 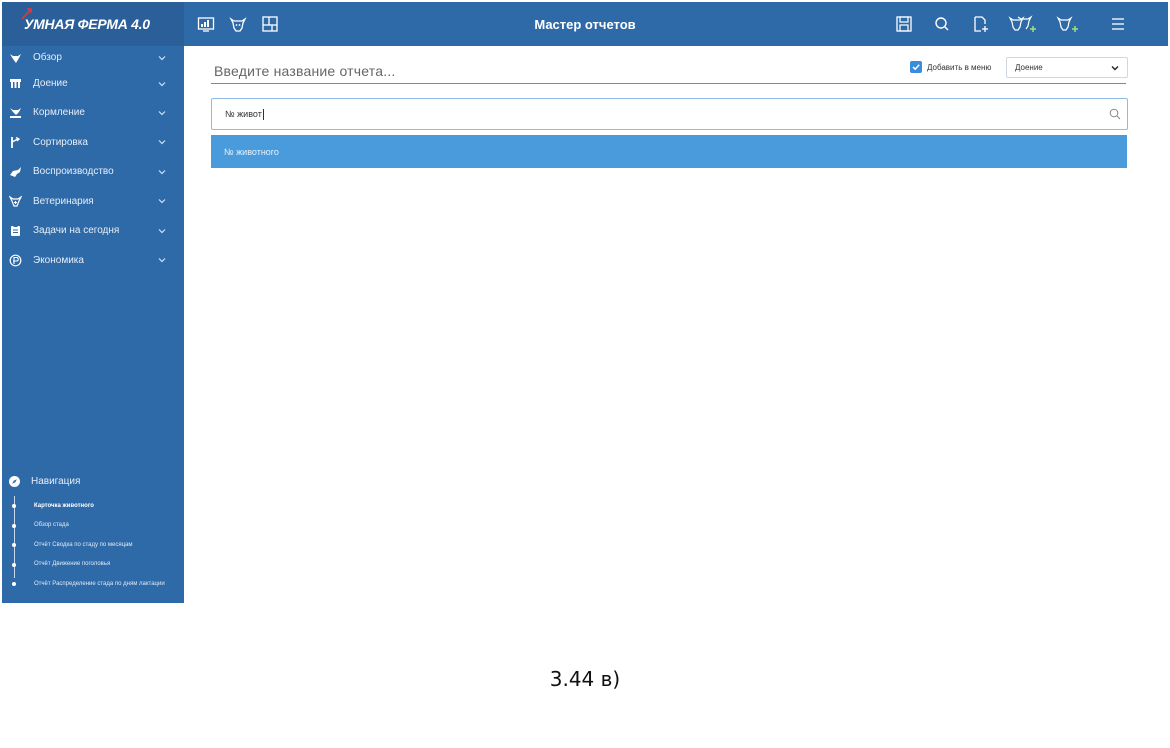 What do you see at coordinates (59, 113) in the screenshot?
I see `sidebar-item-label: Кормление` at bounding box center [59, 113].